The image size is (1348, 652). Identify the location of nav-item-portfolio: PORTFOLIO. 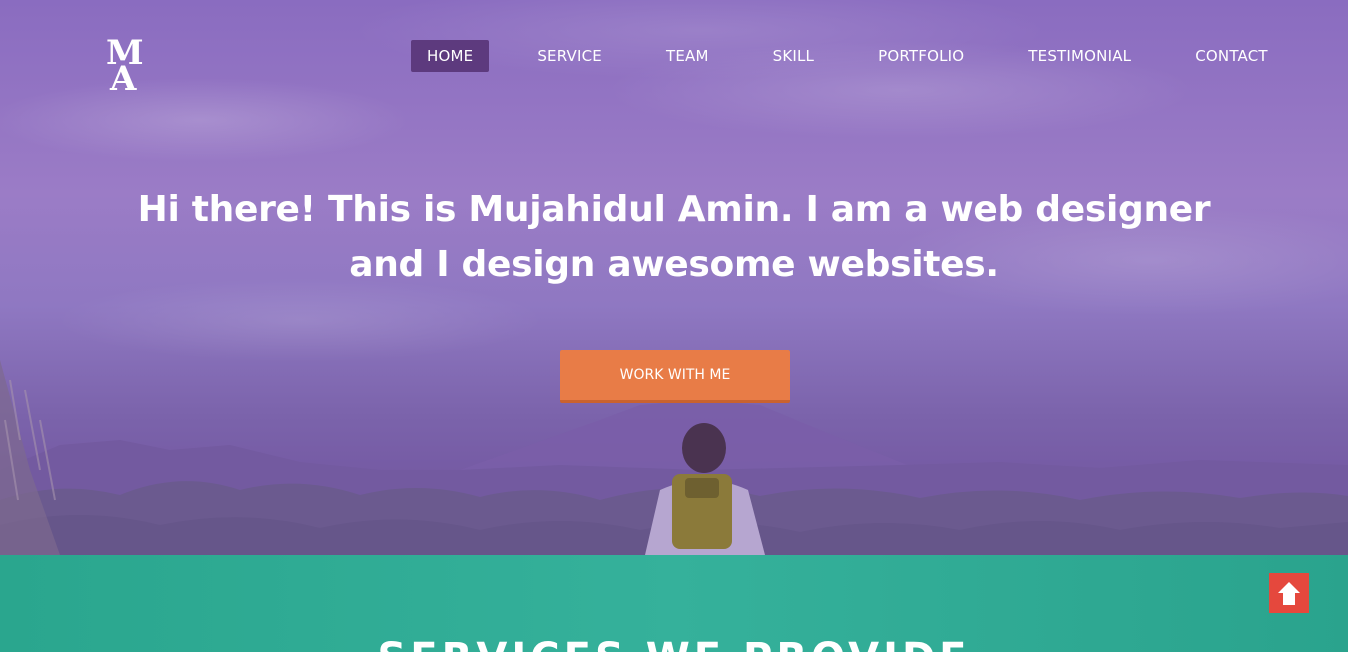
(921, 56).